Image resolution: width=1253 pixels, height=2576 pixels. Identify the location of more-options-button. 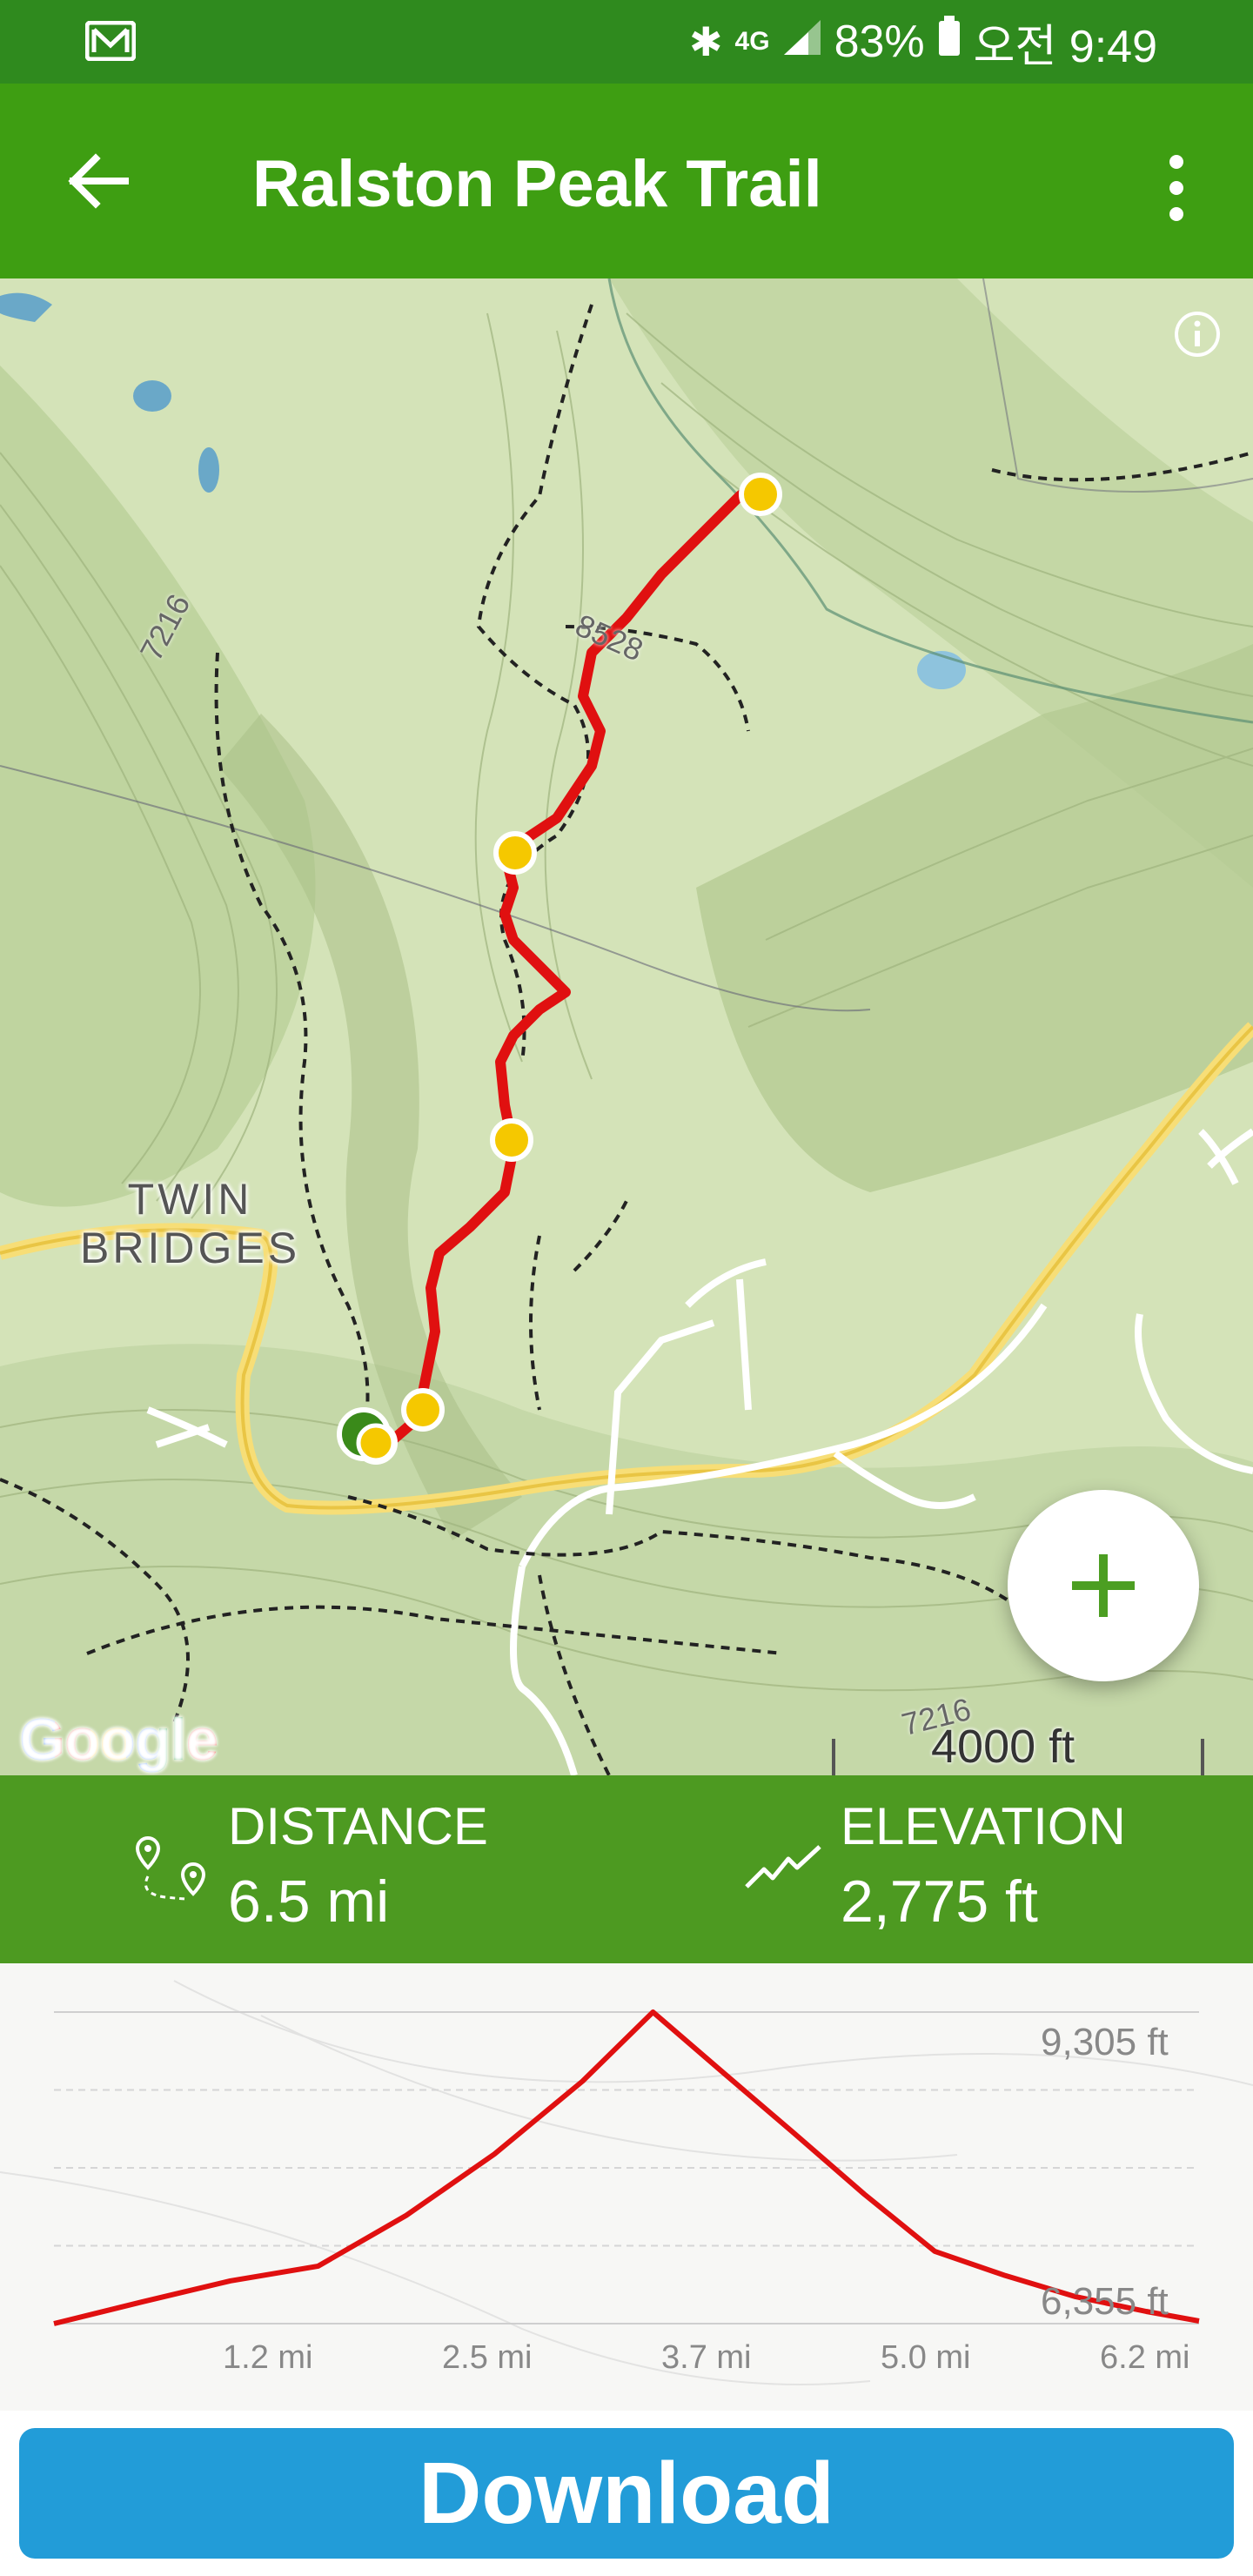
(1176, 188).